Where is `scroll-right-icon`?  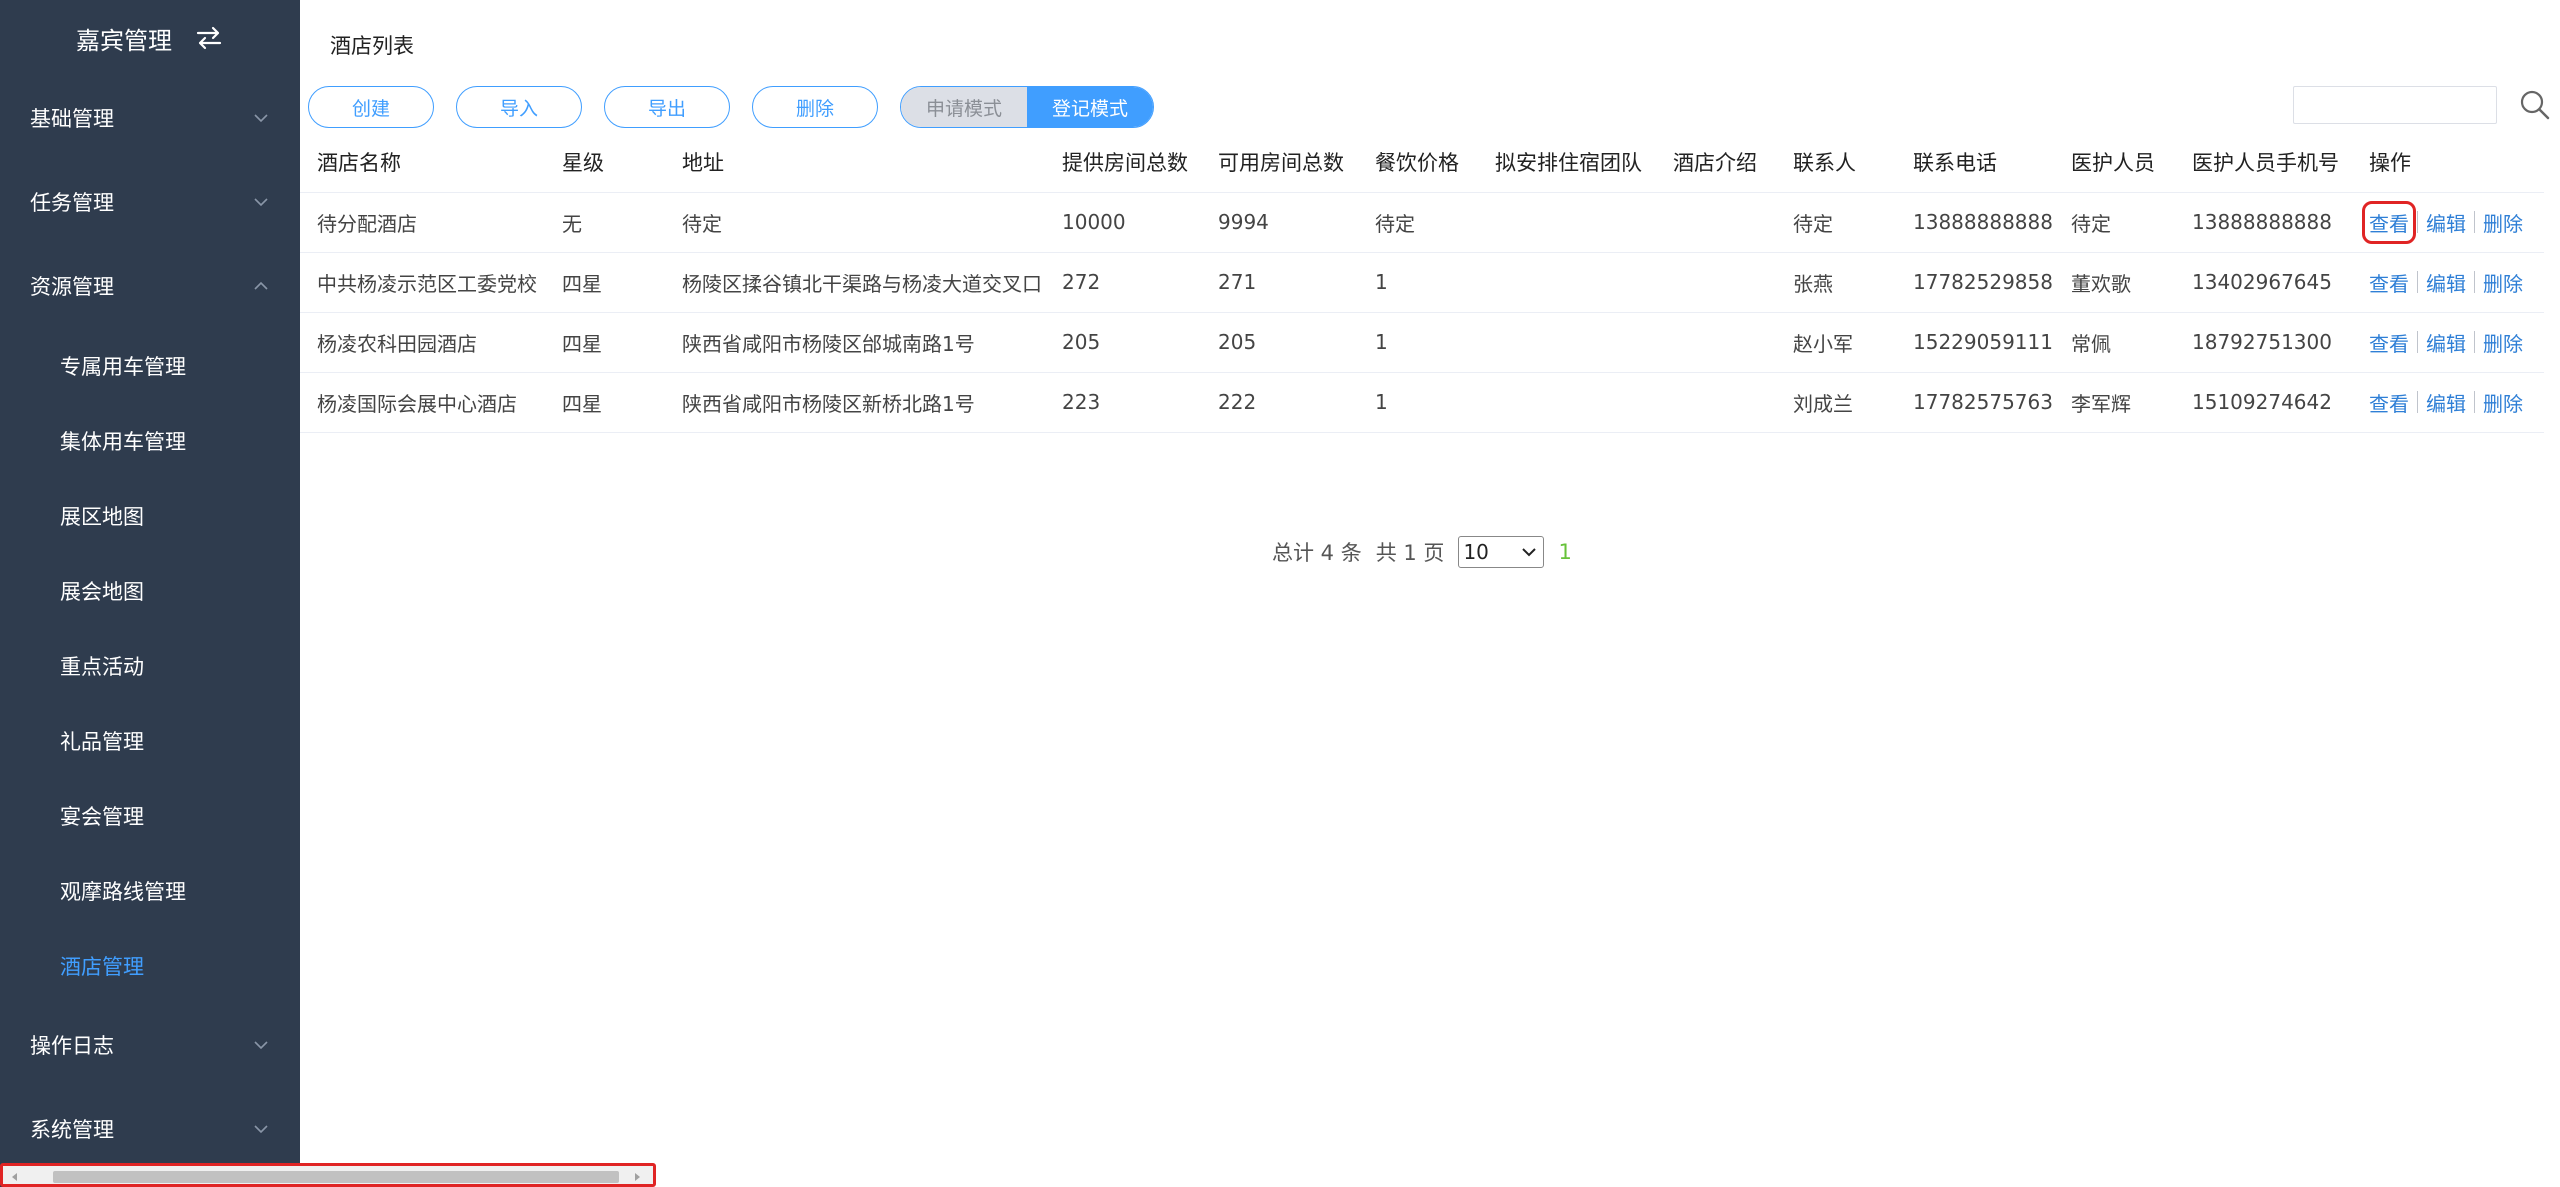
scroll-right-icon is located at coordinates (637, 1177).